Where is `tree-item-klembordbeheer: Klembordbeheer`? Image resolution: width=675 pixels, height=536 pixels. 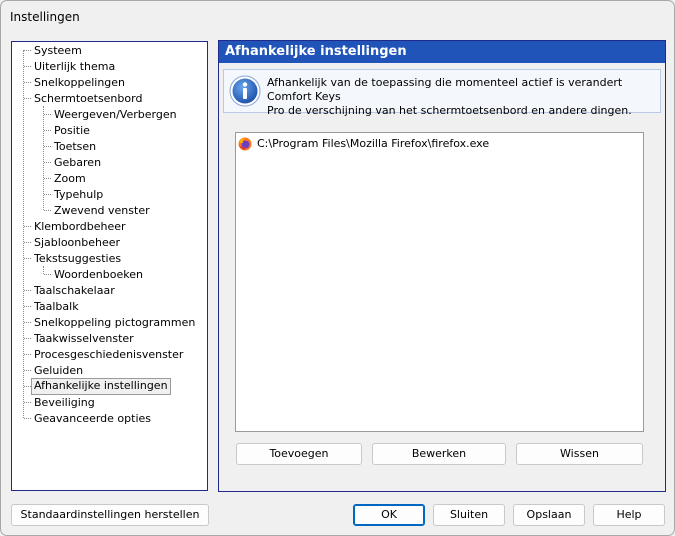 tree-item-klembordbeheer: Klembordbeheer is located at coordinates (80, 226).